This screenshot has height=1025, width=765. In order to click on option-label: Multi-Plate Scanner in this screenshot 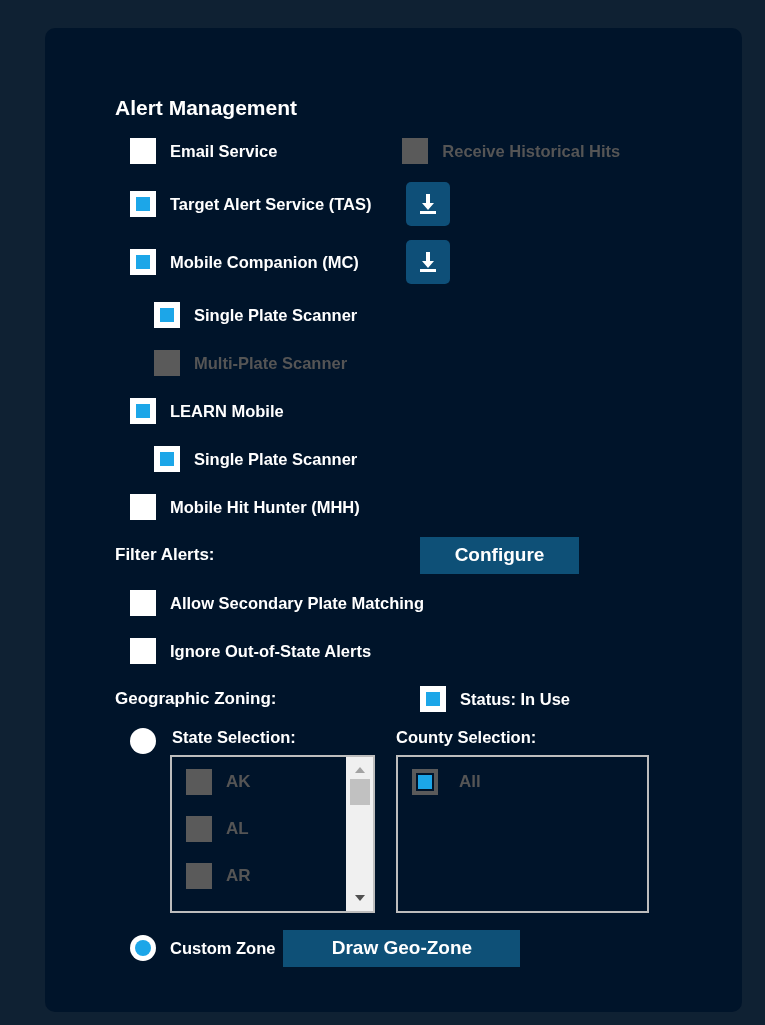, I will do `click(271, 363)`.